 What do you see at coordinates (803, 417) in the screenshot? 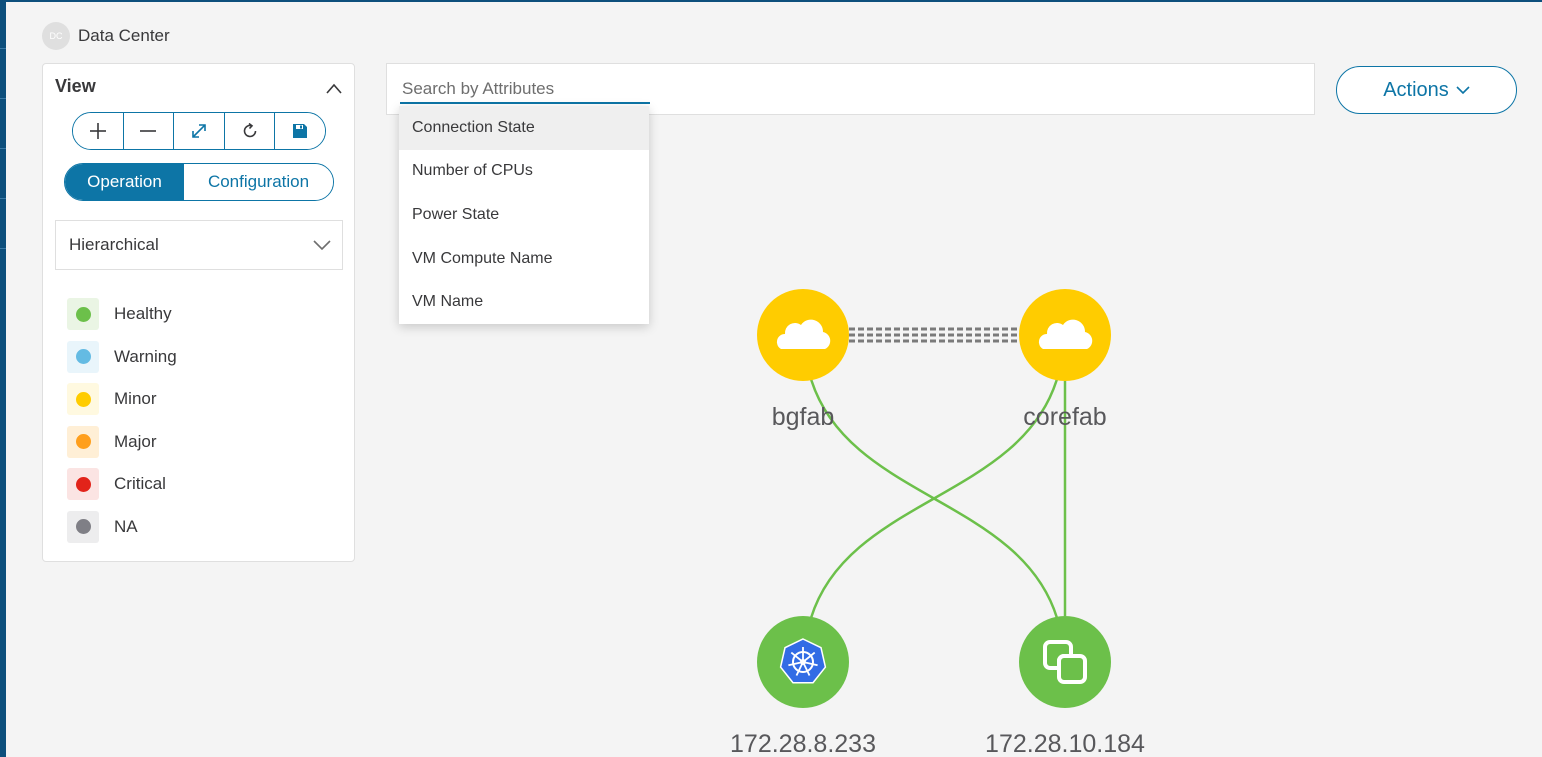
I see `node-label-bgfab: bgfab` at bounding box center [803, 417].